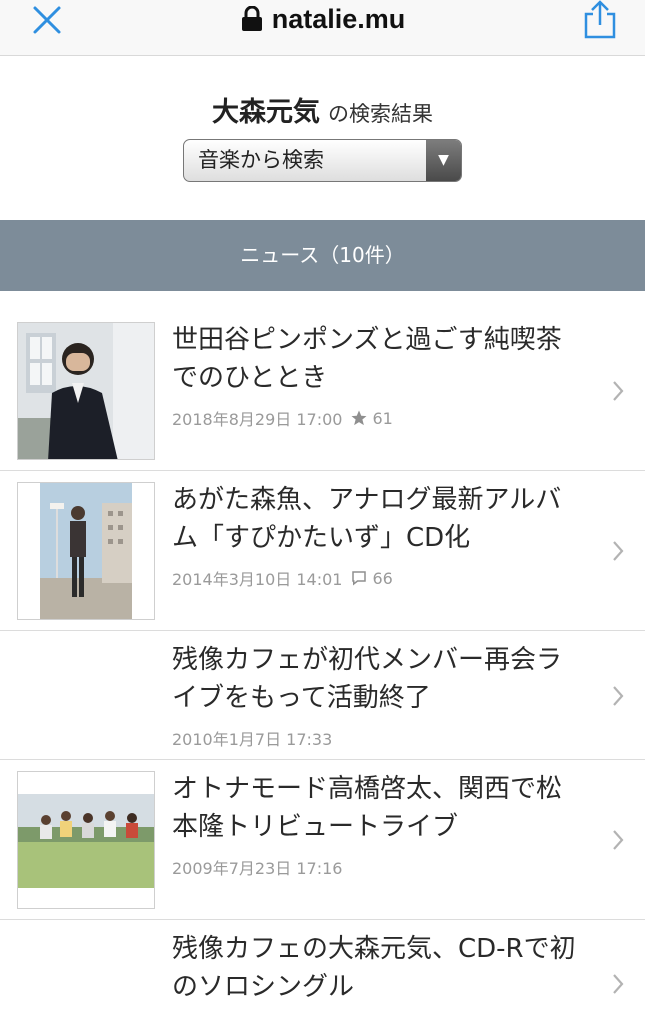 This screenshot has height=1030, width=645. Describe the element at coordinates (359, 418) in the screenshot. I see `star-icon` at that location.